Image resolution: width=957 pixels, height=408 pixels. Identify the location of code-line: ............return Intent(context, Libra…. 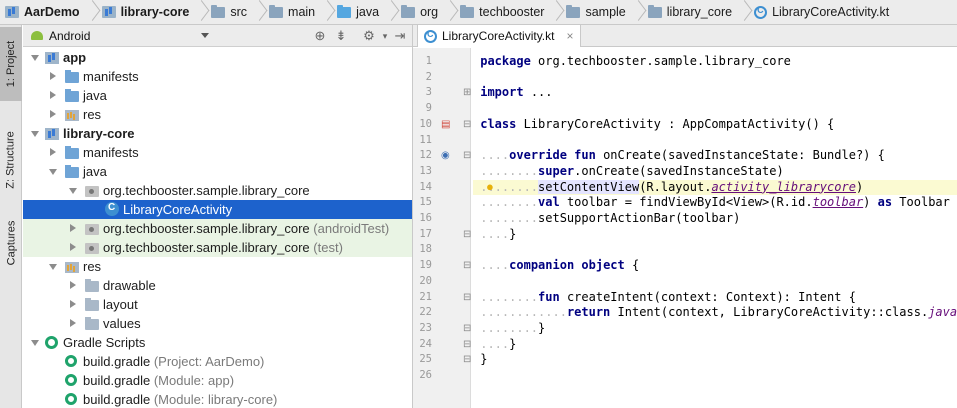
(715, 313).